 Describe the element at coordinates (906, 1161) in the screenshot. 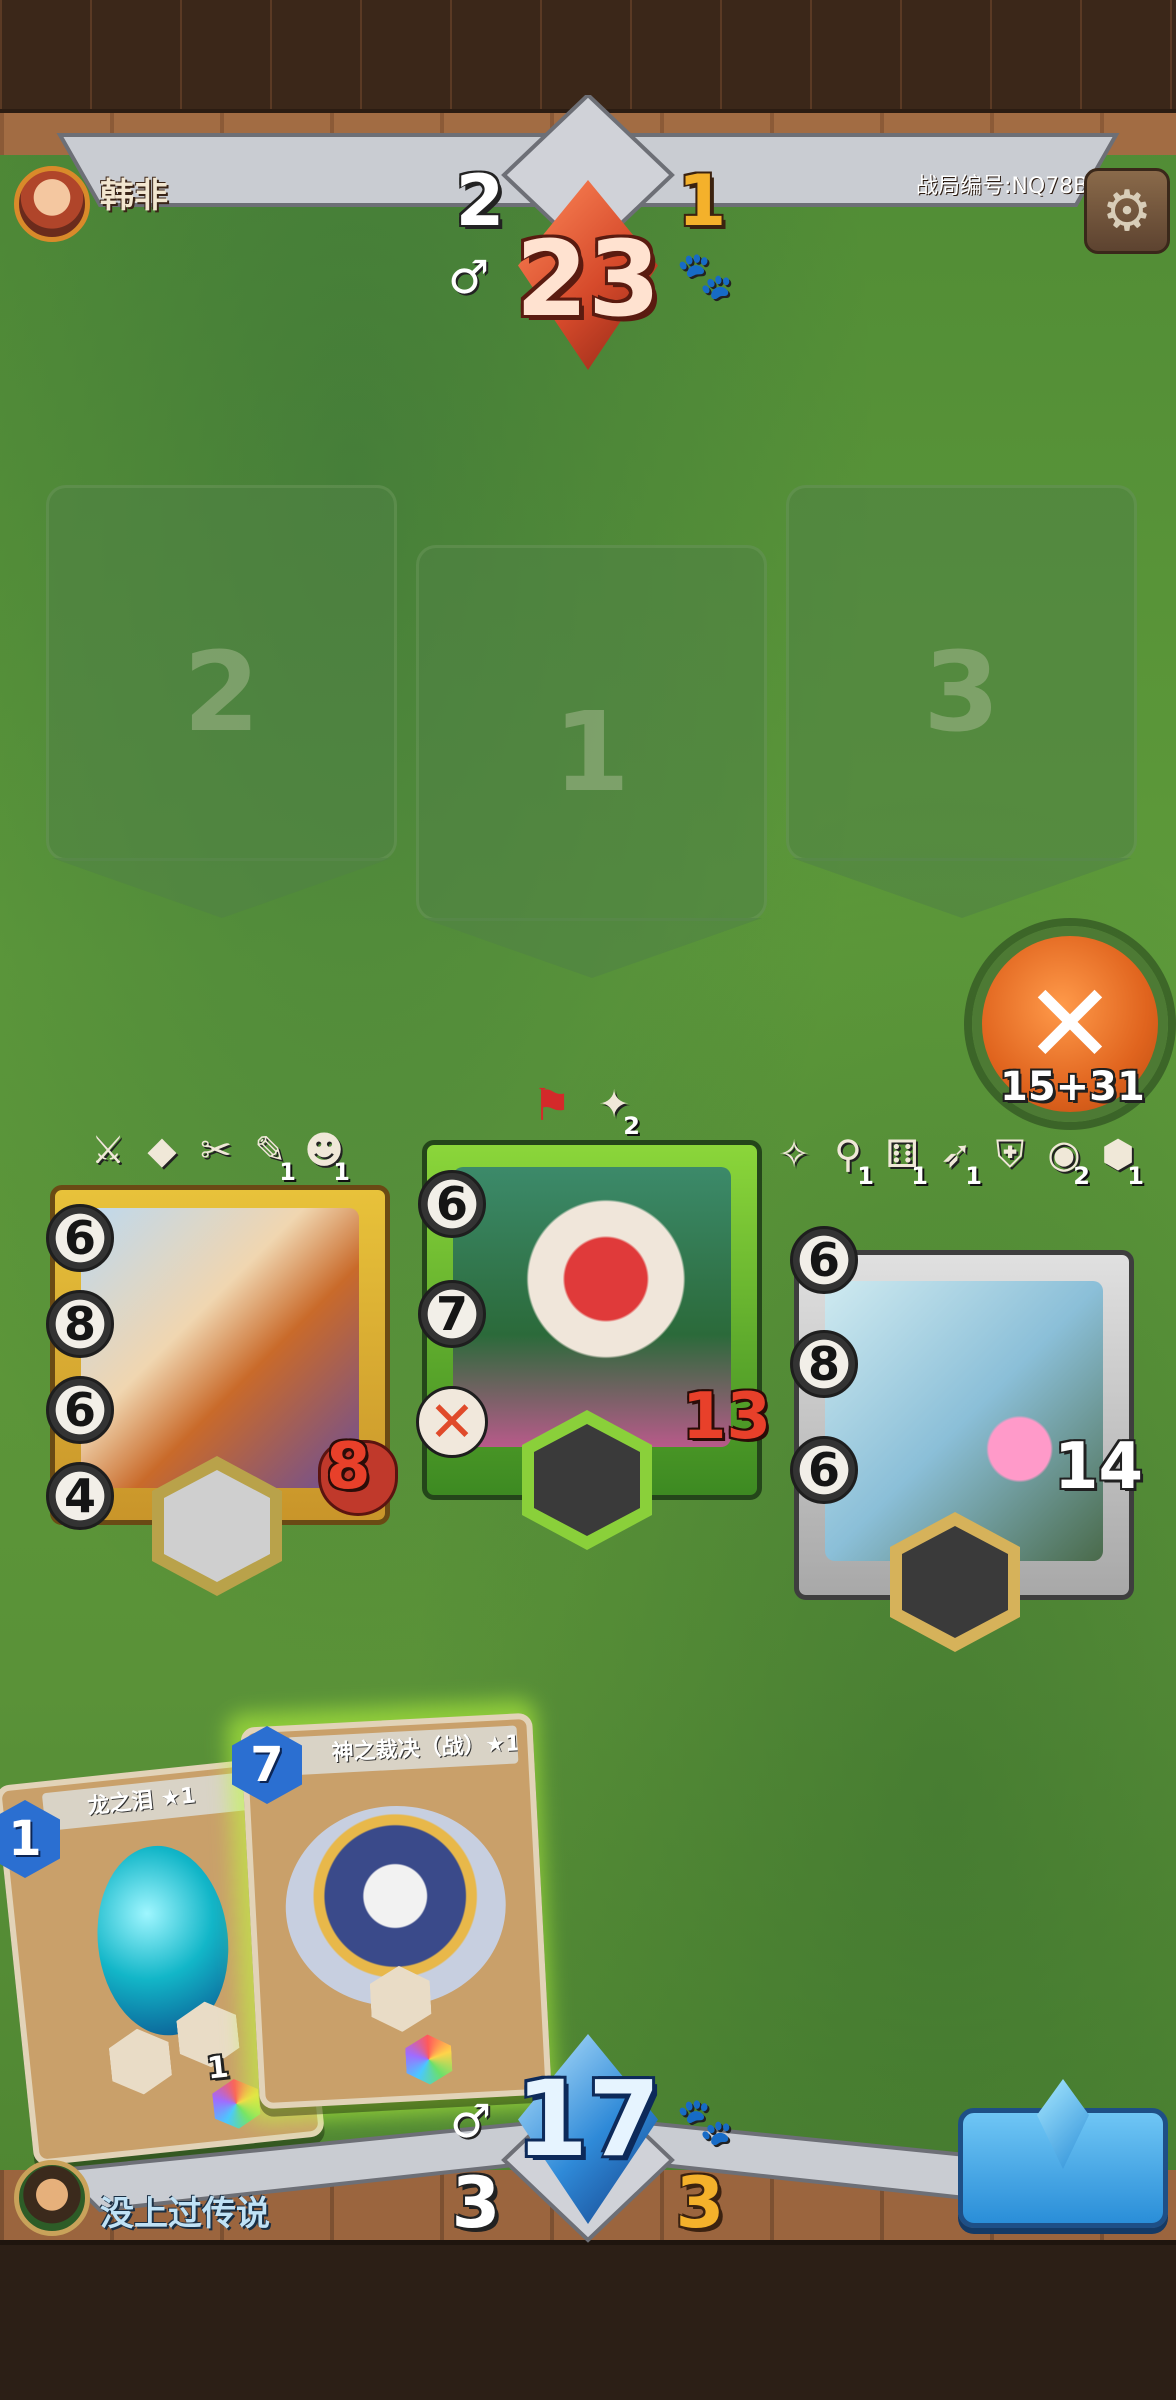

I see `dice-plus-icon: ⚅ 1` at that location.